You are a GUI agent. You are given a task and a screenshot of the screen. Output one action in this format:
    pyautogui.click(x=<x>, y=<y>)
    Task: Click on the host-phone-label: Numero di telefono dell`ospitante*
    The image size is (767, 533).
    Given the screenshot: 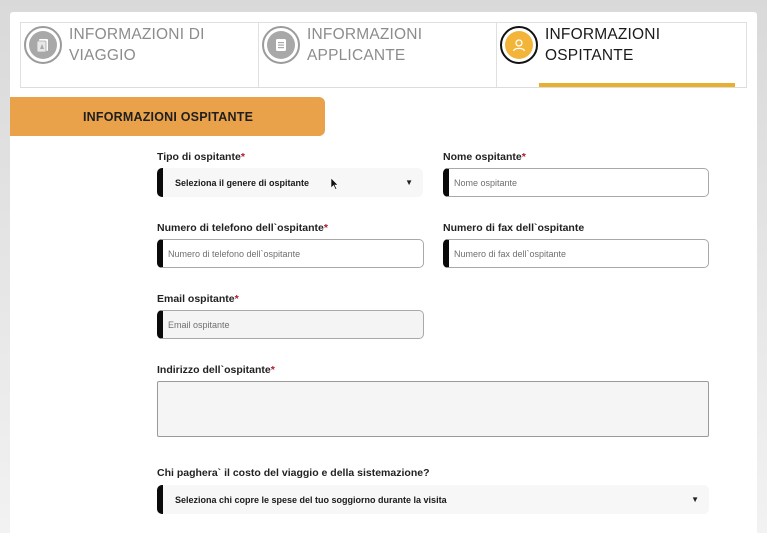 What is the action you would take?
    pyautogui.click(x=242, y=228)
    